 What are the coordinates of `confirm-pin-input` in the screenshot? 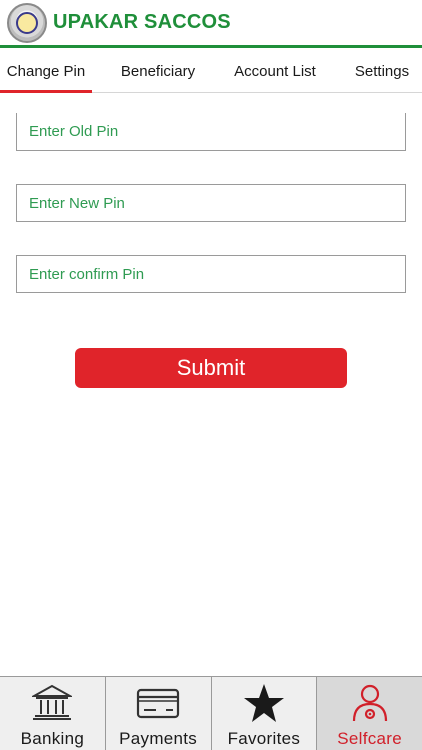 It's located at (217, 274).